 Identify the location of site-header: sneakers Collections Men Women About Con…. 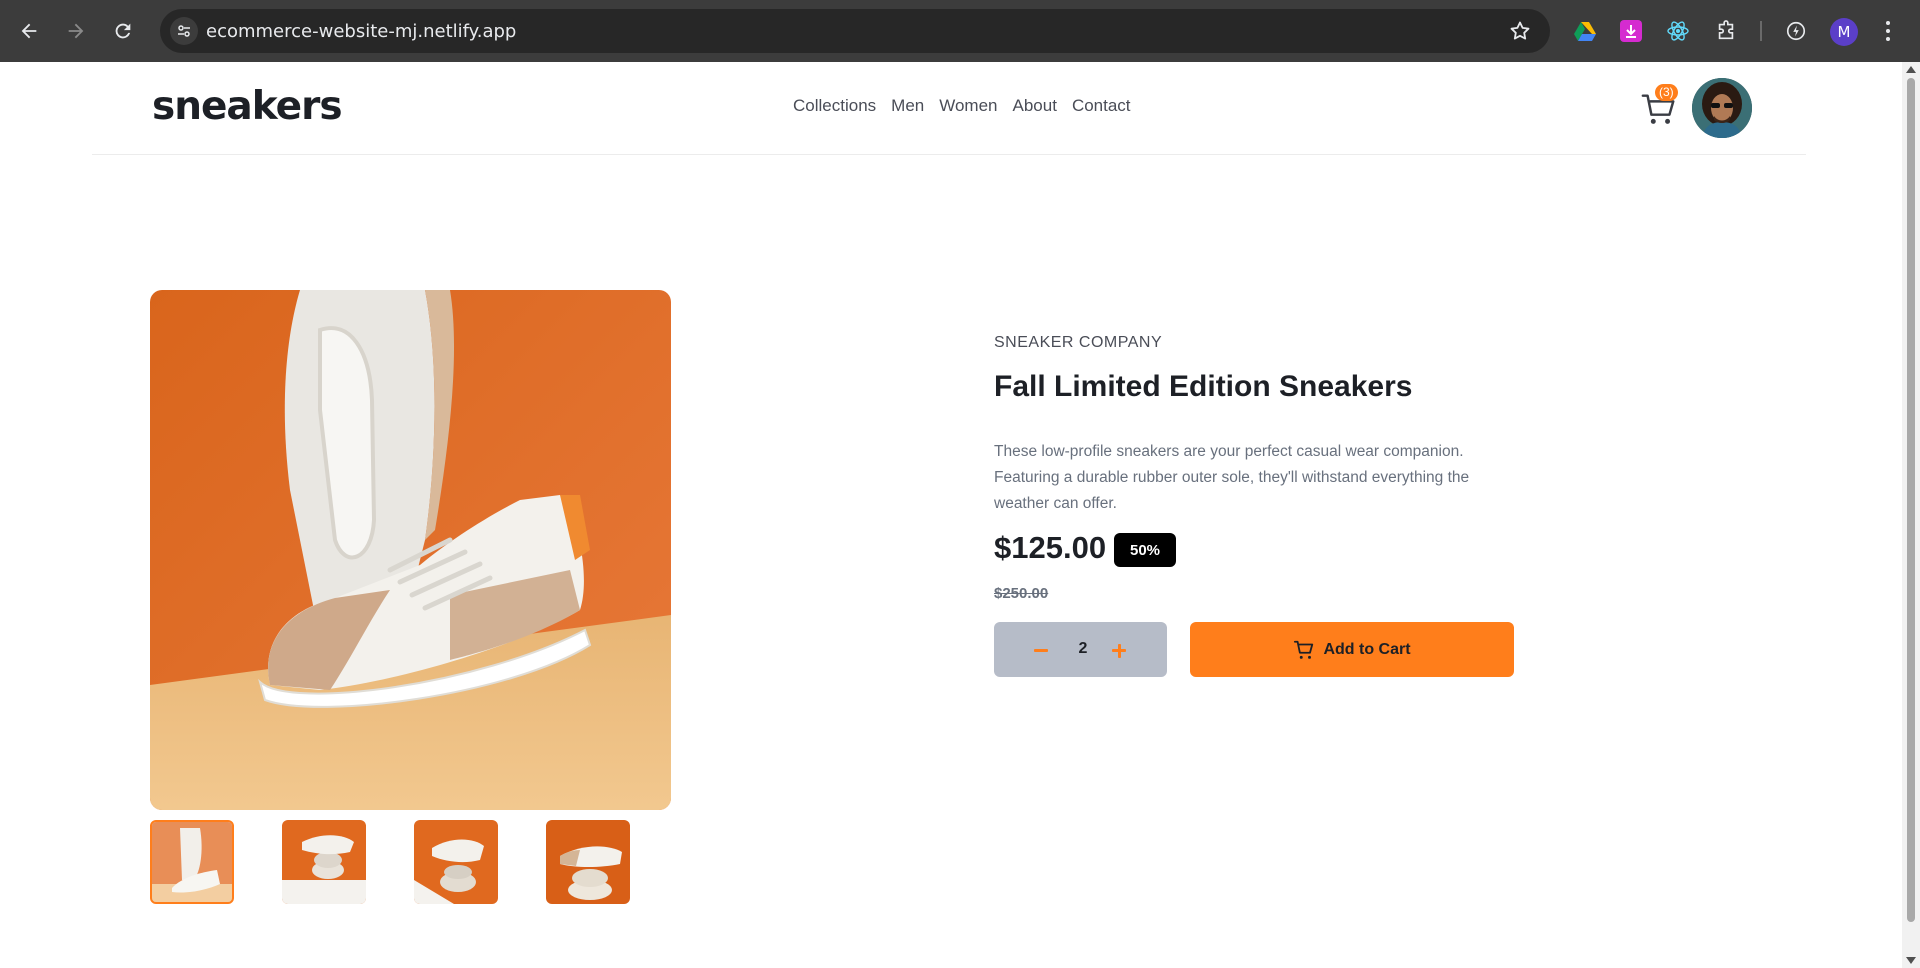
(949, 108).